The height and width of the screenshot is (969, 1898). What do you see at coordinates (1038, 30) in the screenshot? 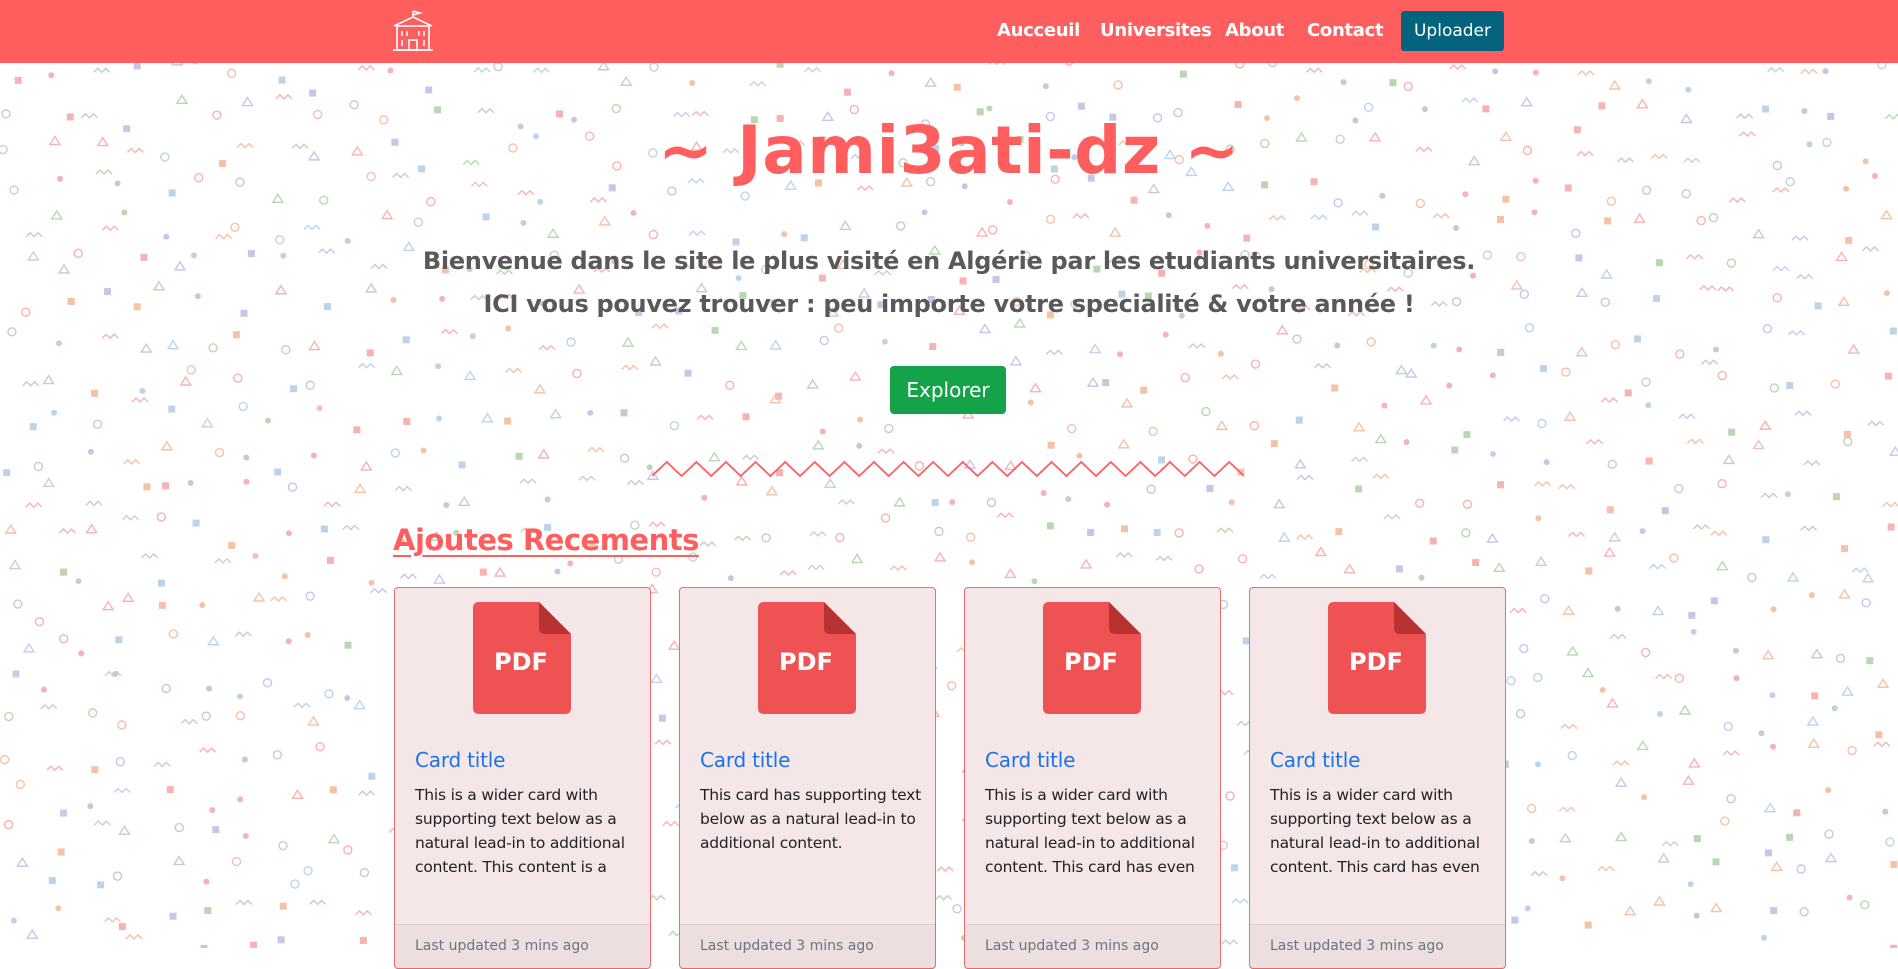
I see `nav-link-aucceuil: Aucceuil` at bounding box center [1038, 30].